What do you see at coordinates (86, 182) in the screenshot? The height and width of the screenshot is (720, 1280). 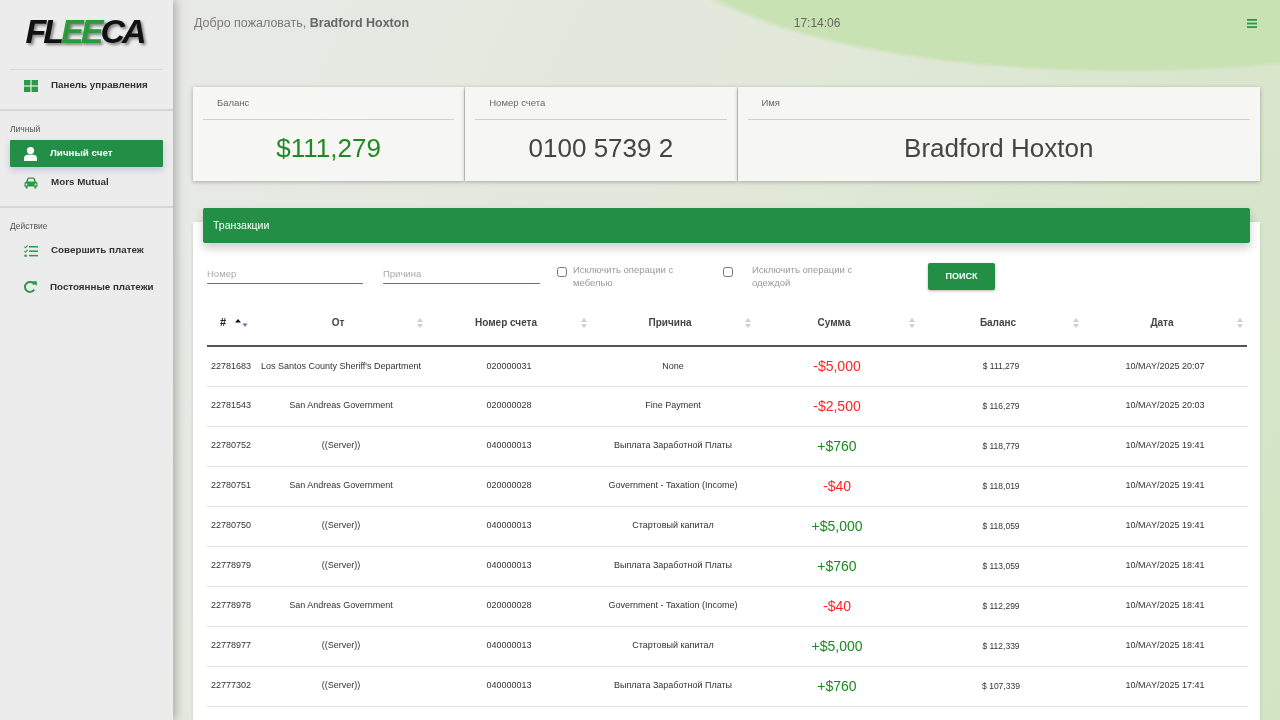 I see `sidebar-item: Mors Mutual` at bounding box center [86, 182].